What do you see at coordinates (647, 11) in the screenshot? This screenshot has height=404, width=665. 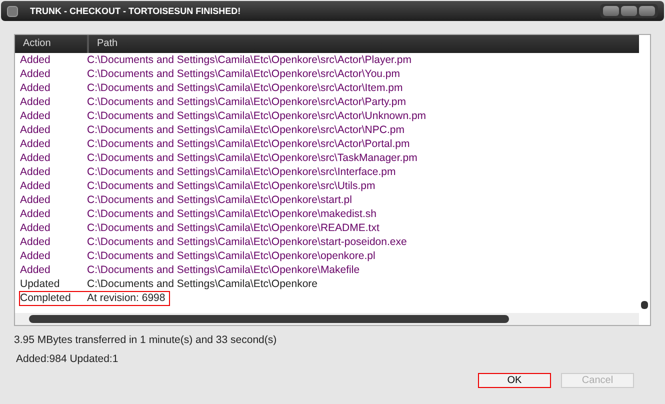 I see `close-button` at bounding box center [647, 11].